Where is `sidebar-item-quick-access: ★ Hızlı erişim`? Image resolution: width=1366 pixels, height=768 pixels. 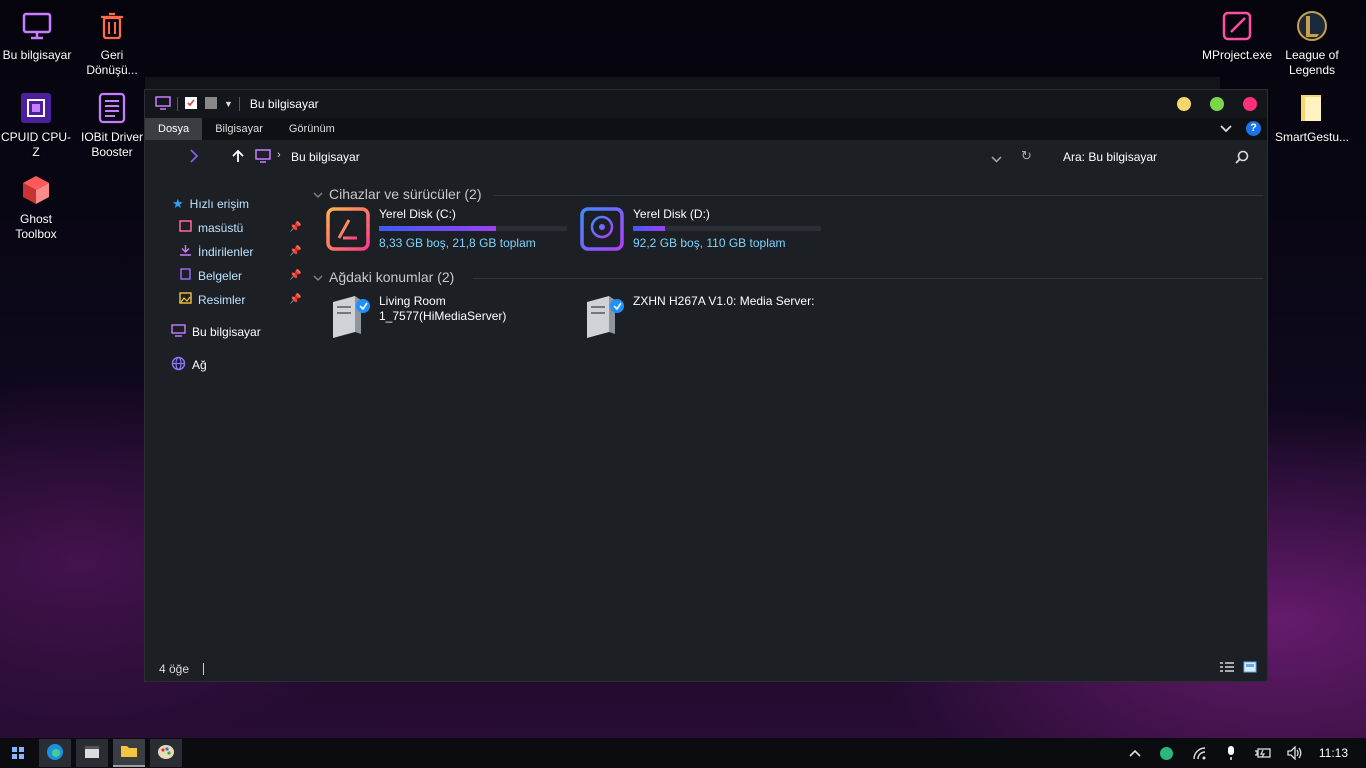
sidebar-item-quick-access: ★ Hızlı erişim is located at coordinates (210, 204).